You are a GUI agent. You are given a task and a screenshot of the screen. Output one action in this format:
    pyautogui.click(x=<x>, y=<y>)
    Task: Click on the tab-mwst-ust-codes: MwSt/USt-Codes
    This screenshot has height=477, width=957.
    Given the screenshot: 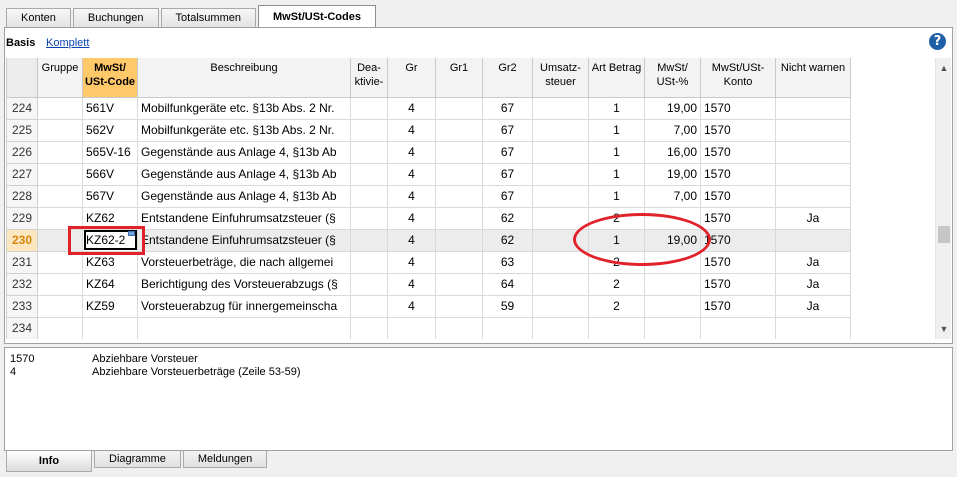 What is the action you would take?
    pyautogui.click(x=316, y=16)
    